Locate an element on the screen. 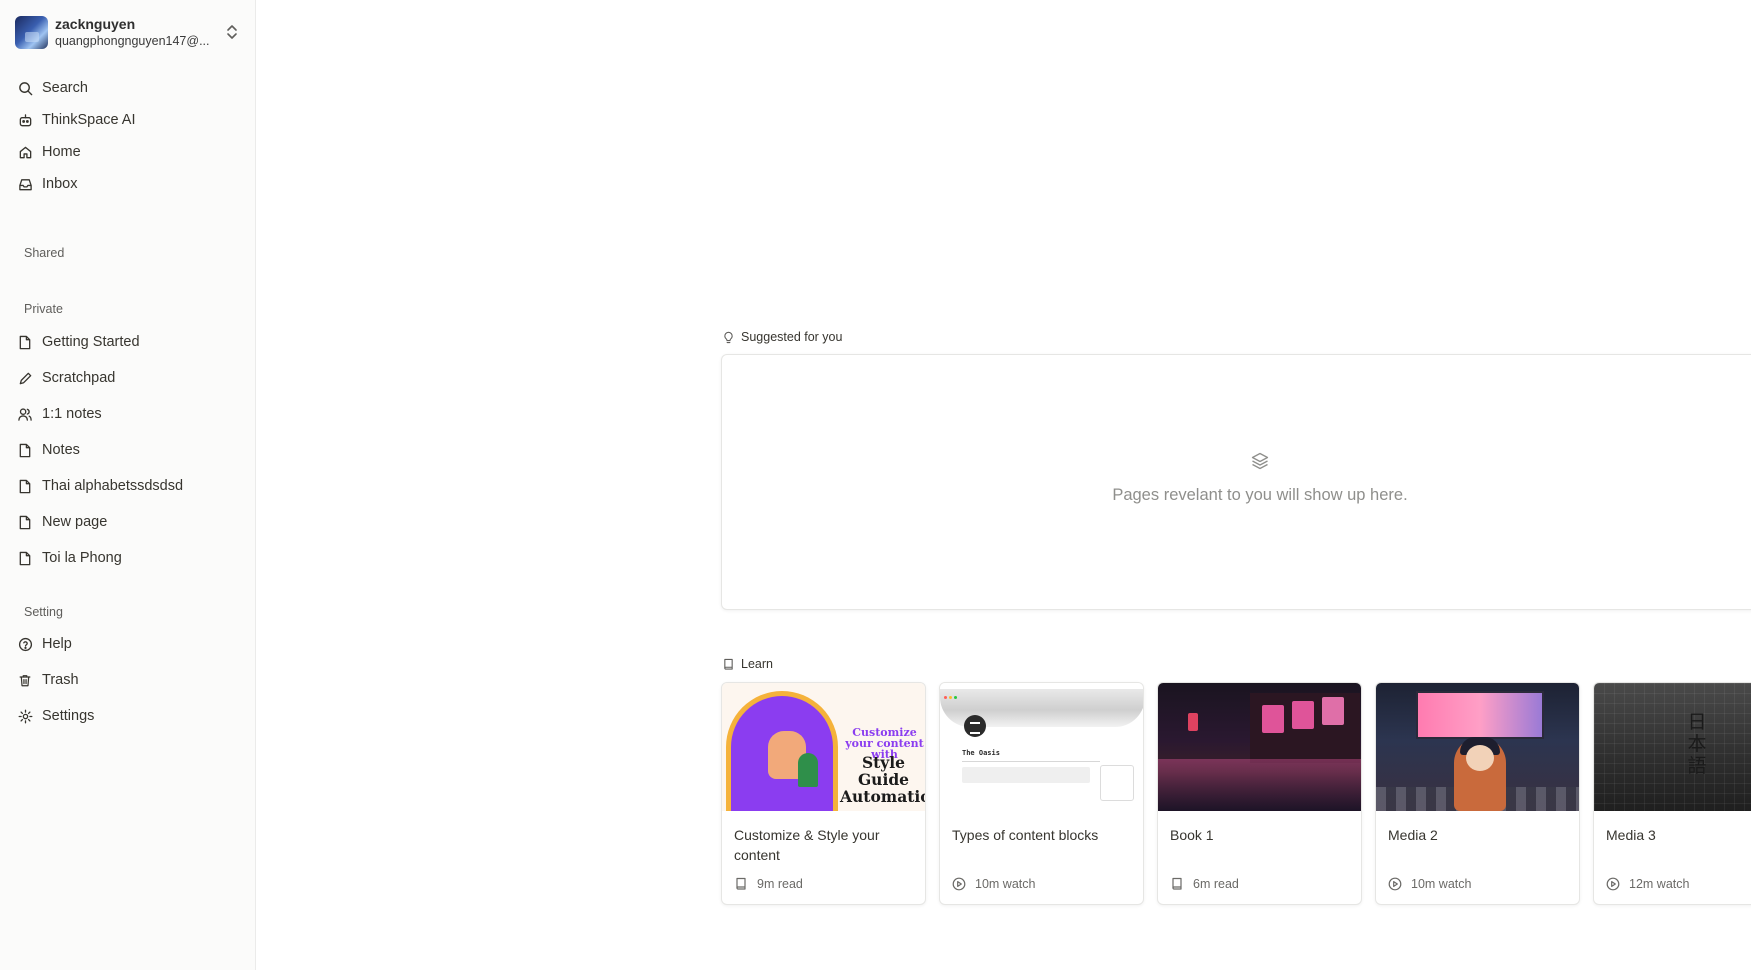 Image resolution: width=1751 pixels, height=970 pixels. sidebar-item-label: ThinkSpace AI is located at coordinates (89, 120).